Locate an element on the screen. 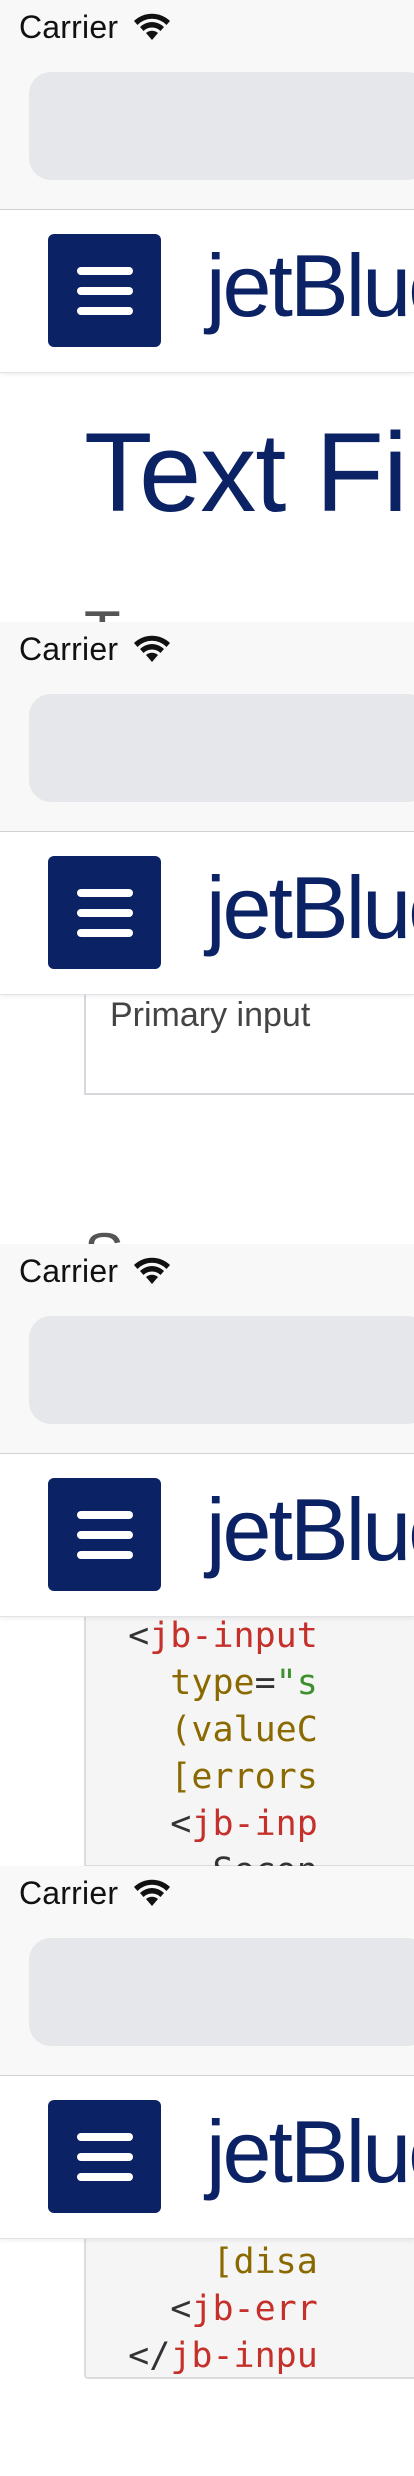 This screenshot has width=414, height=2476. code-token: jb-input is located at coordinates (233, 1636).